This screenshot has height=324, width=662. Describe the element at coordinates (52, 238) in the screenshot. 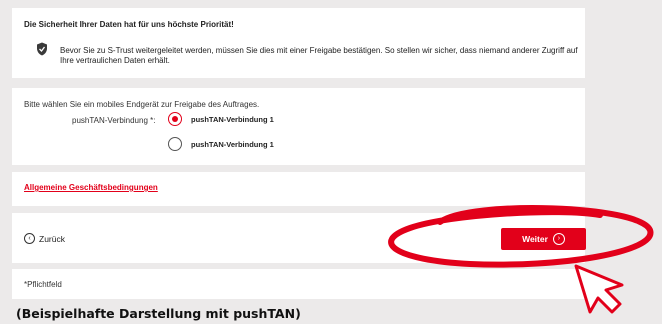

I see `back-label: Zurück` at that location.